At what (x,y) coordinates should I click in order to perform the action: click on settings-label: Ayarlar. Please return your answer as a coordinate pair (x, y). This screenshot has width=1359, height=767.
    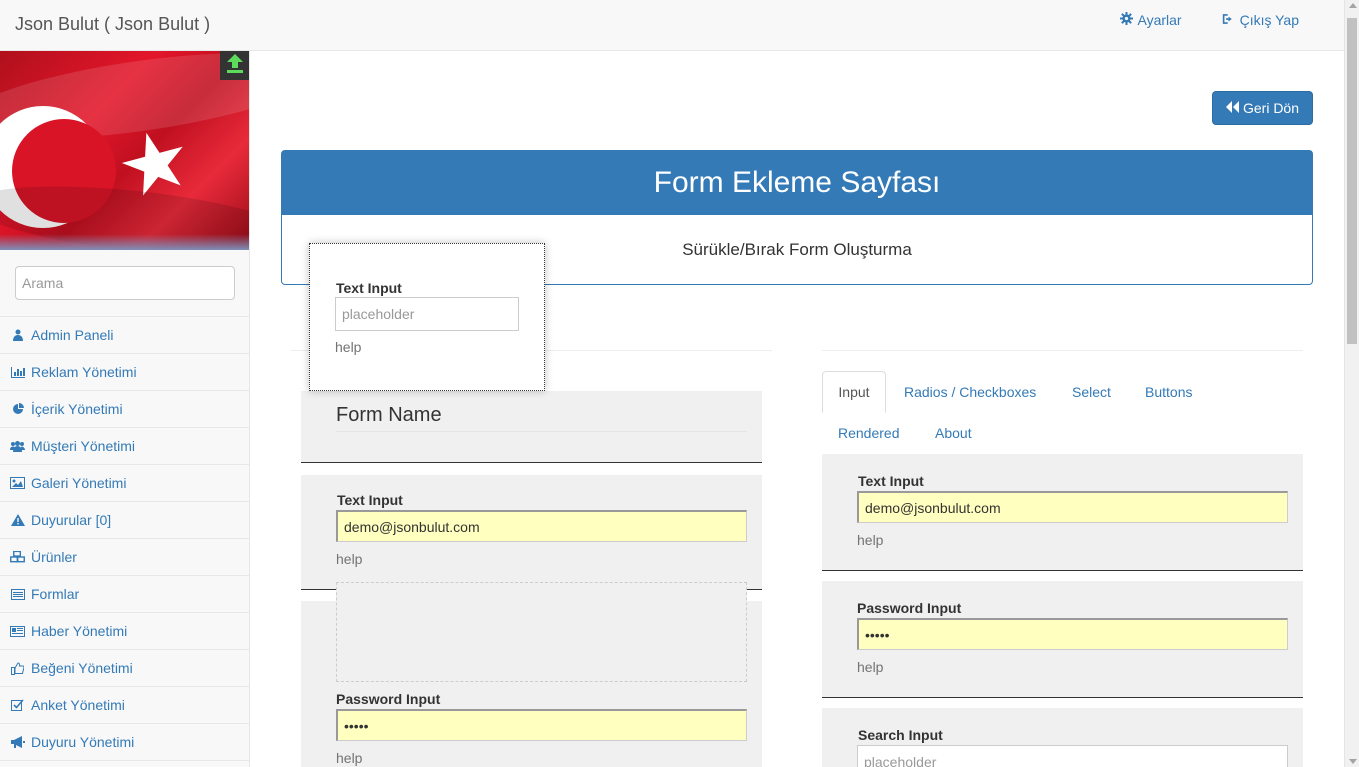
    Looking at the image, I should click on (1159, 20).